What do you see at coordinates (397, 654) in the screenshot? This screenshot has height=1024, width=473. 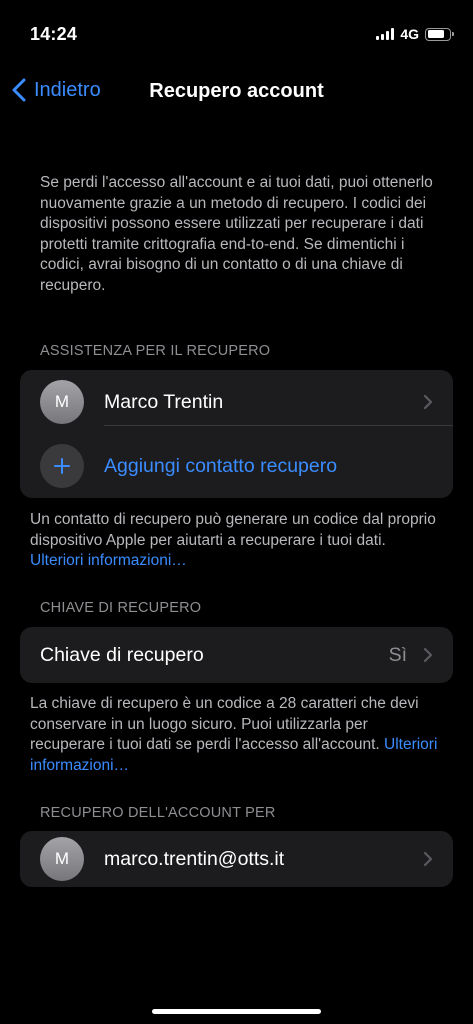 I see `recovery-key-value: Sì` at bounding box center [397, 654].